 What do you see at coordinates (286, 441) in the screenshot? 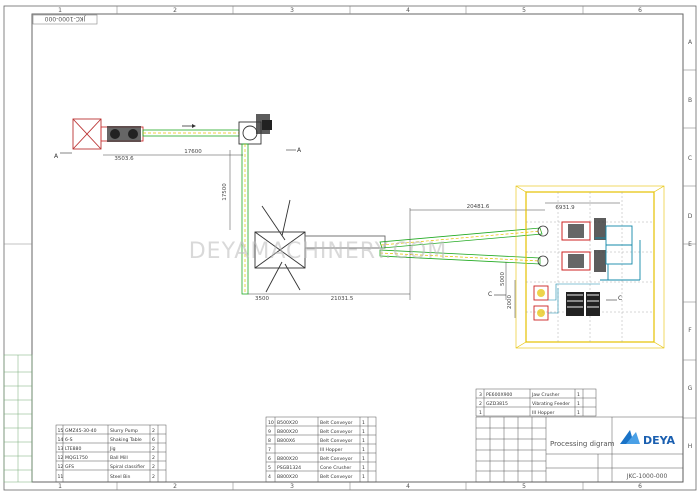
I see `svg-text: B800X6` at bounding box center [286, 441].